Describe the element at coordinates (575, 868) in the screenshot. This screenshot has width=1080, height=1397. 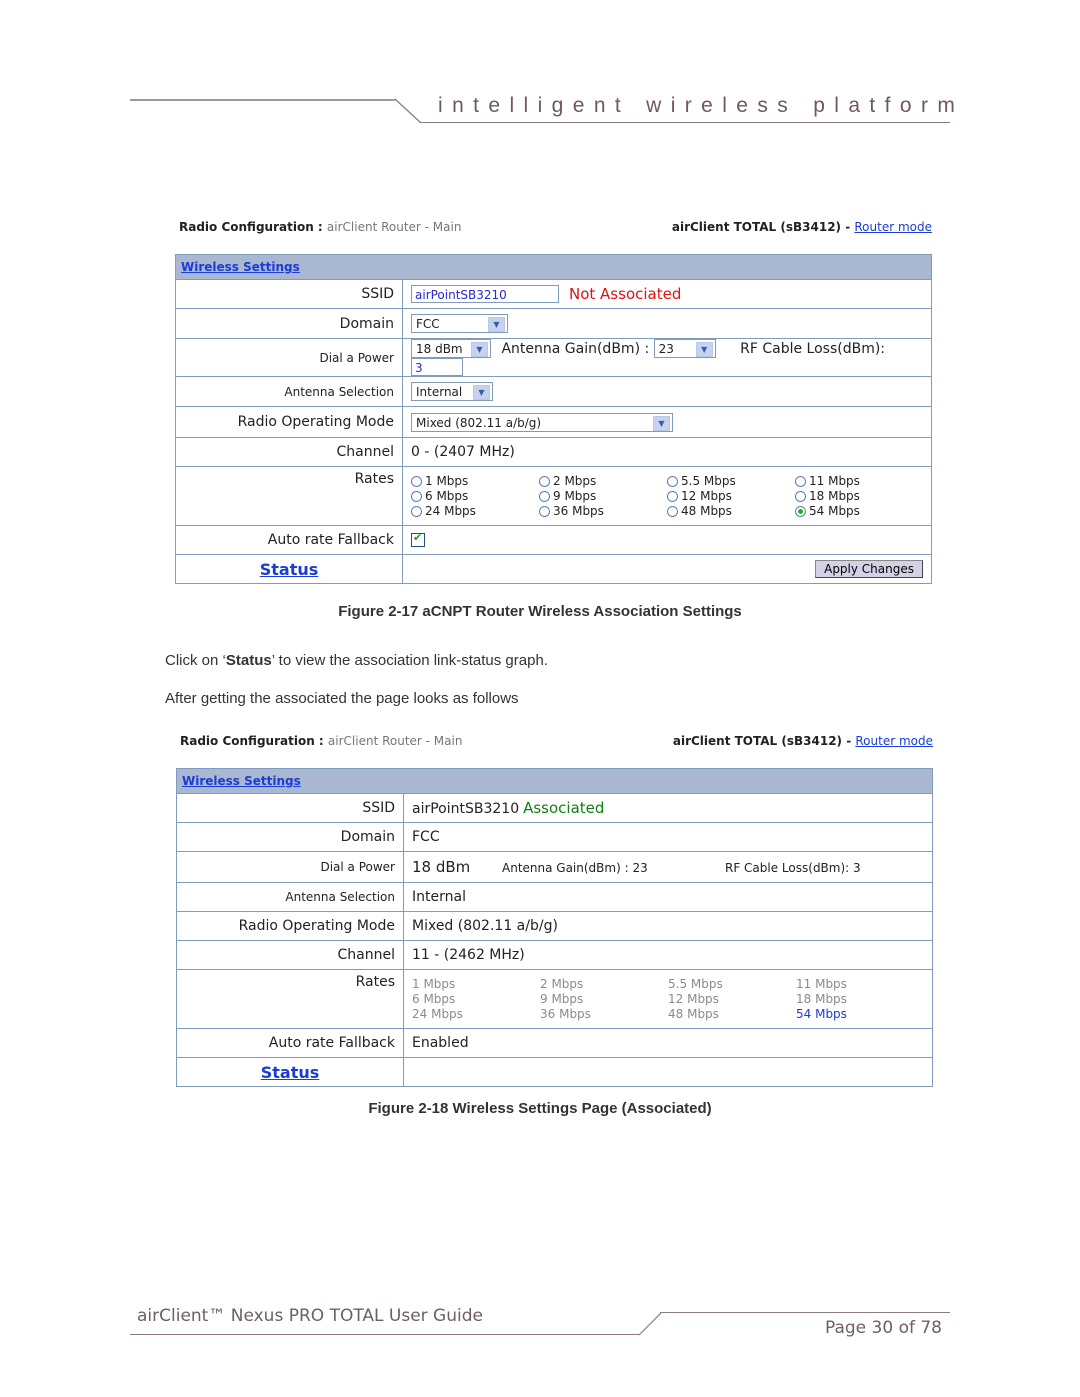
I see `antenna-gain-value: Antenna Gain(dBm) : 23` at that location.